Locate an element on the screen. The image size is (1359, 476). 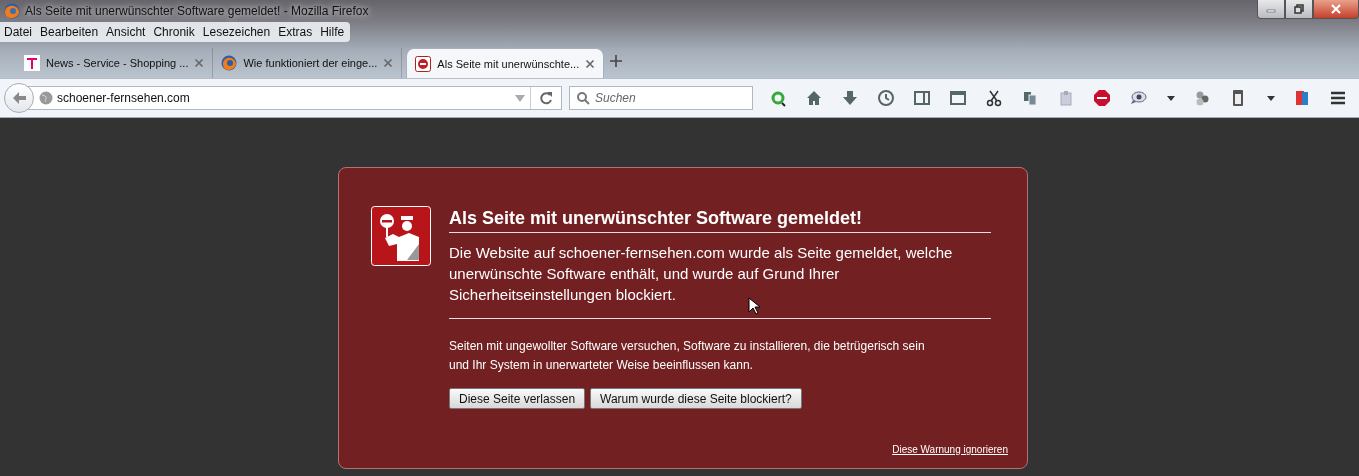
ignore-warning-link: Diese Warnung ignorieren is located at coordinates (950, 449).